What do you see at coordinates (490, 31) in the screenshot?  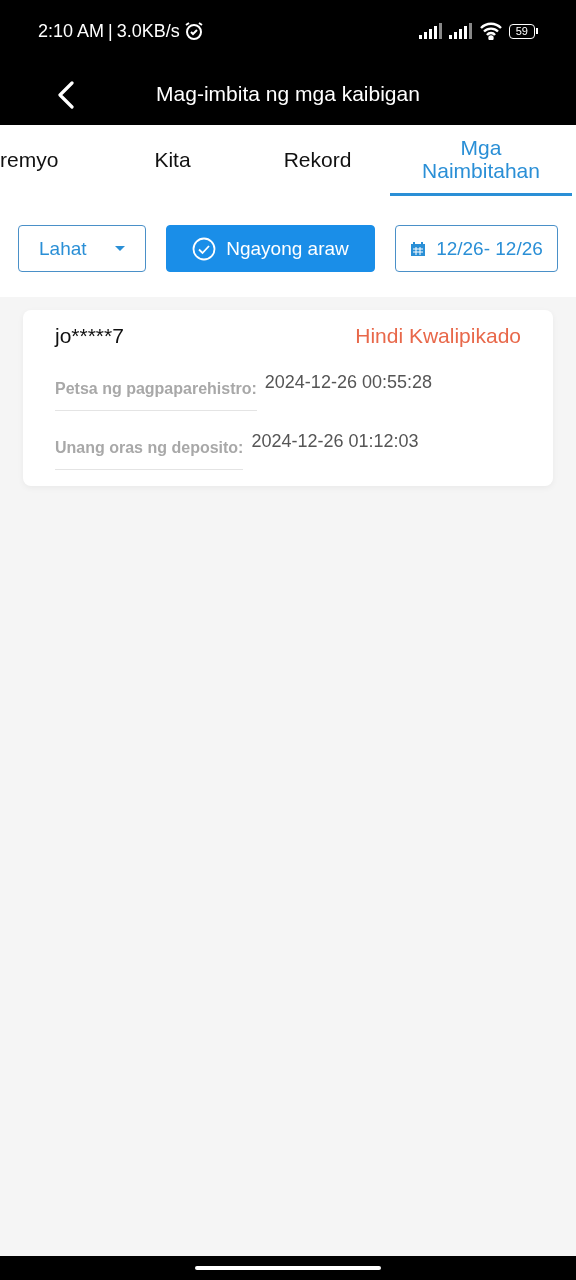 I see `wifi-icon` at bounding box center [490, 31].